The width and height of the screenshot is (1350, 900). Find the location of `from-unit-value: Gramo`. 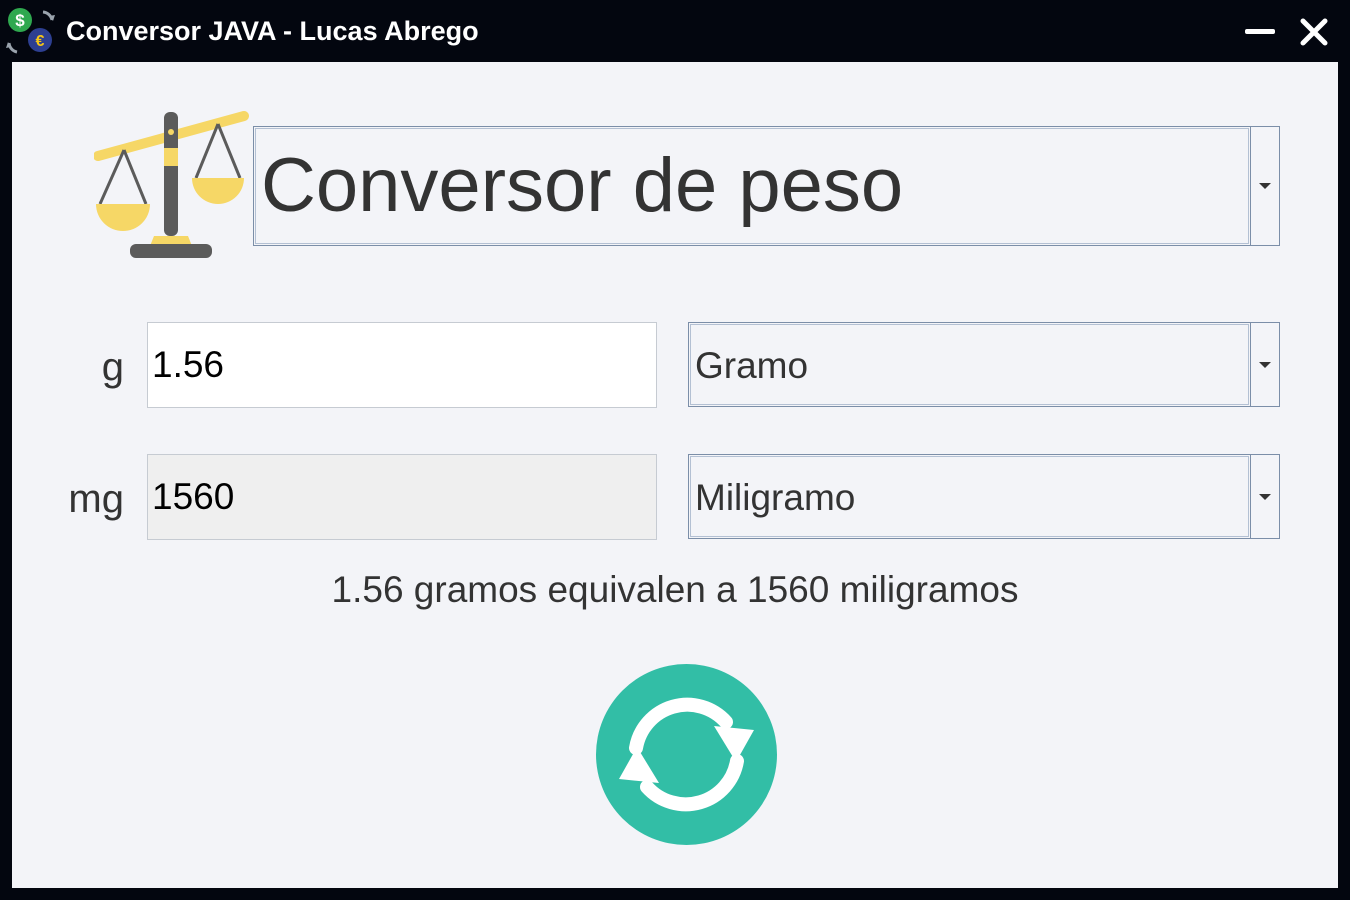

from-unit-value: Gramo is located at coordinates (969, 364).